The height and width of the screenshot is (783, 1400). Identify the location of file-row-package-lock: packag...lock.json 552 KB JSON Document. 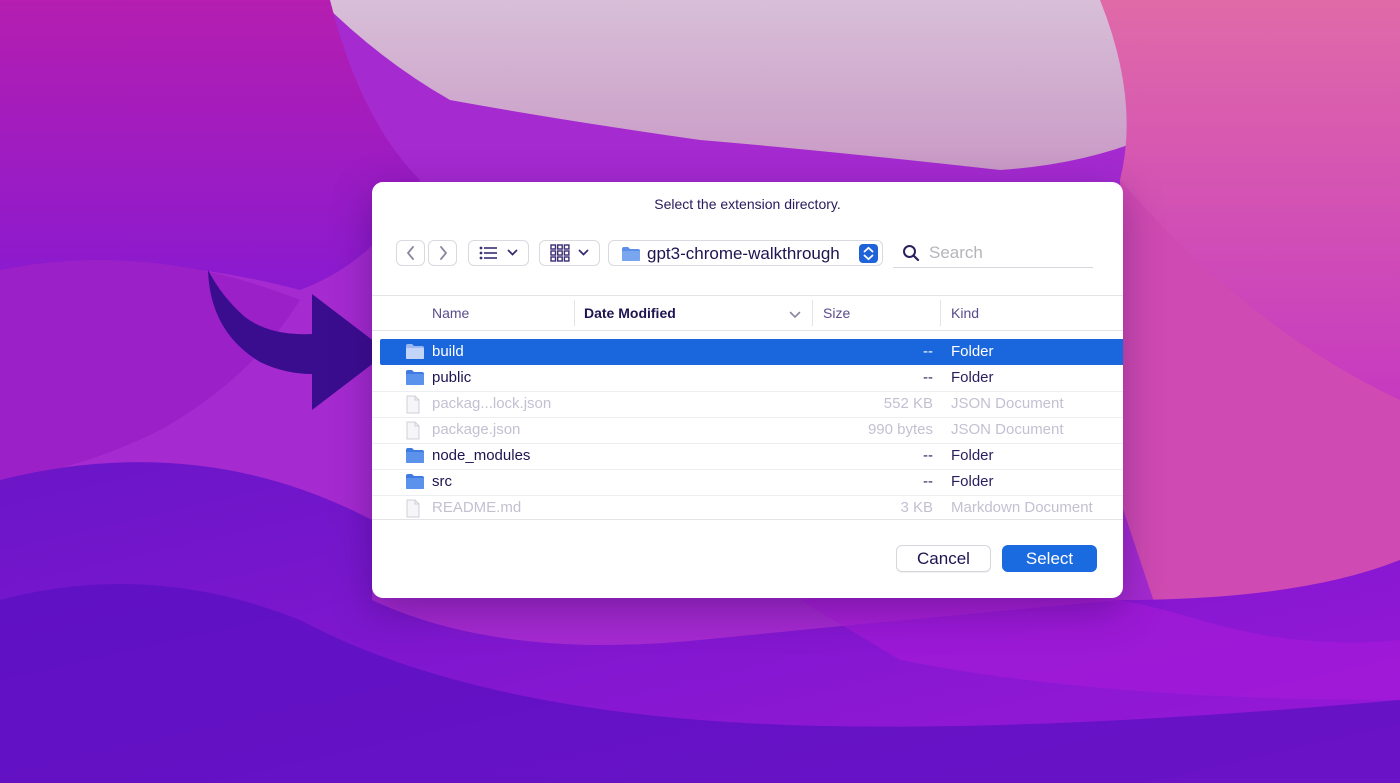
(751, 404).